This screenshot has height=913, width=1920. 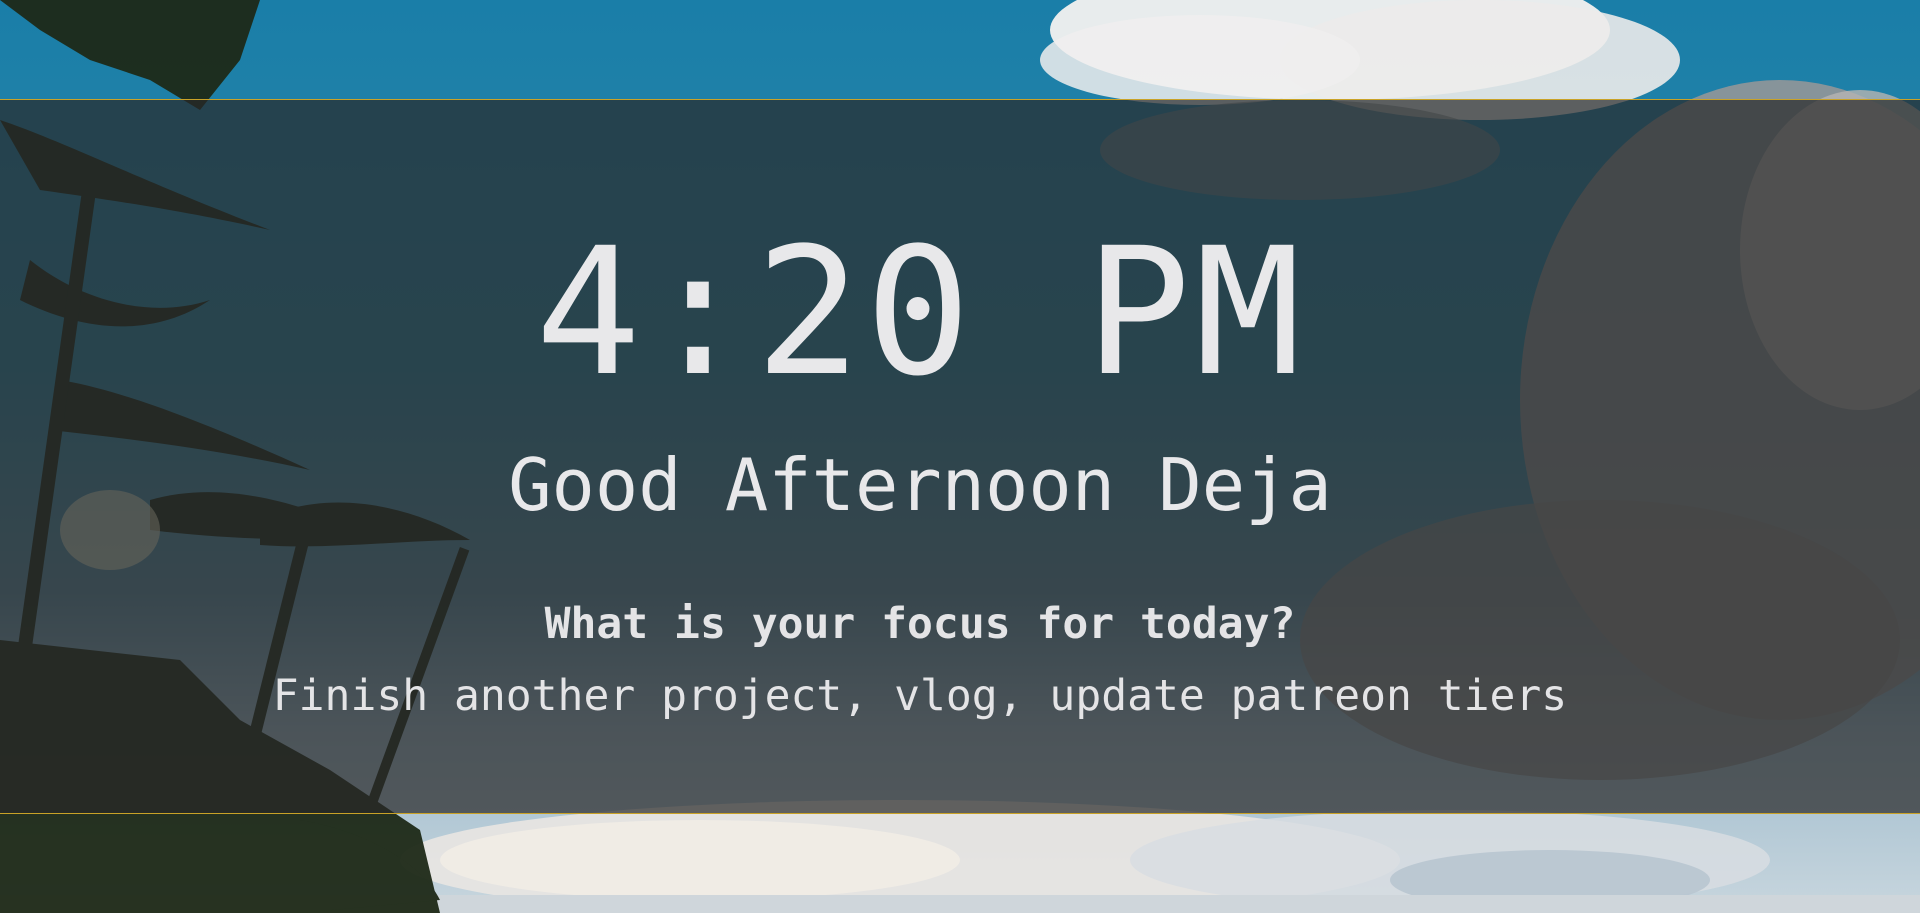 What do you see at coordinates (920, 312) in the screenshot?
I see `clock-time: 4:20 PM` at bounding box center [920, 312].